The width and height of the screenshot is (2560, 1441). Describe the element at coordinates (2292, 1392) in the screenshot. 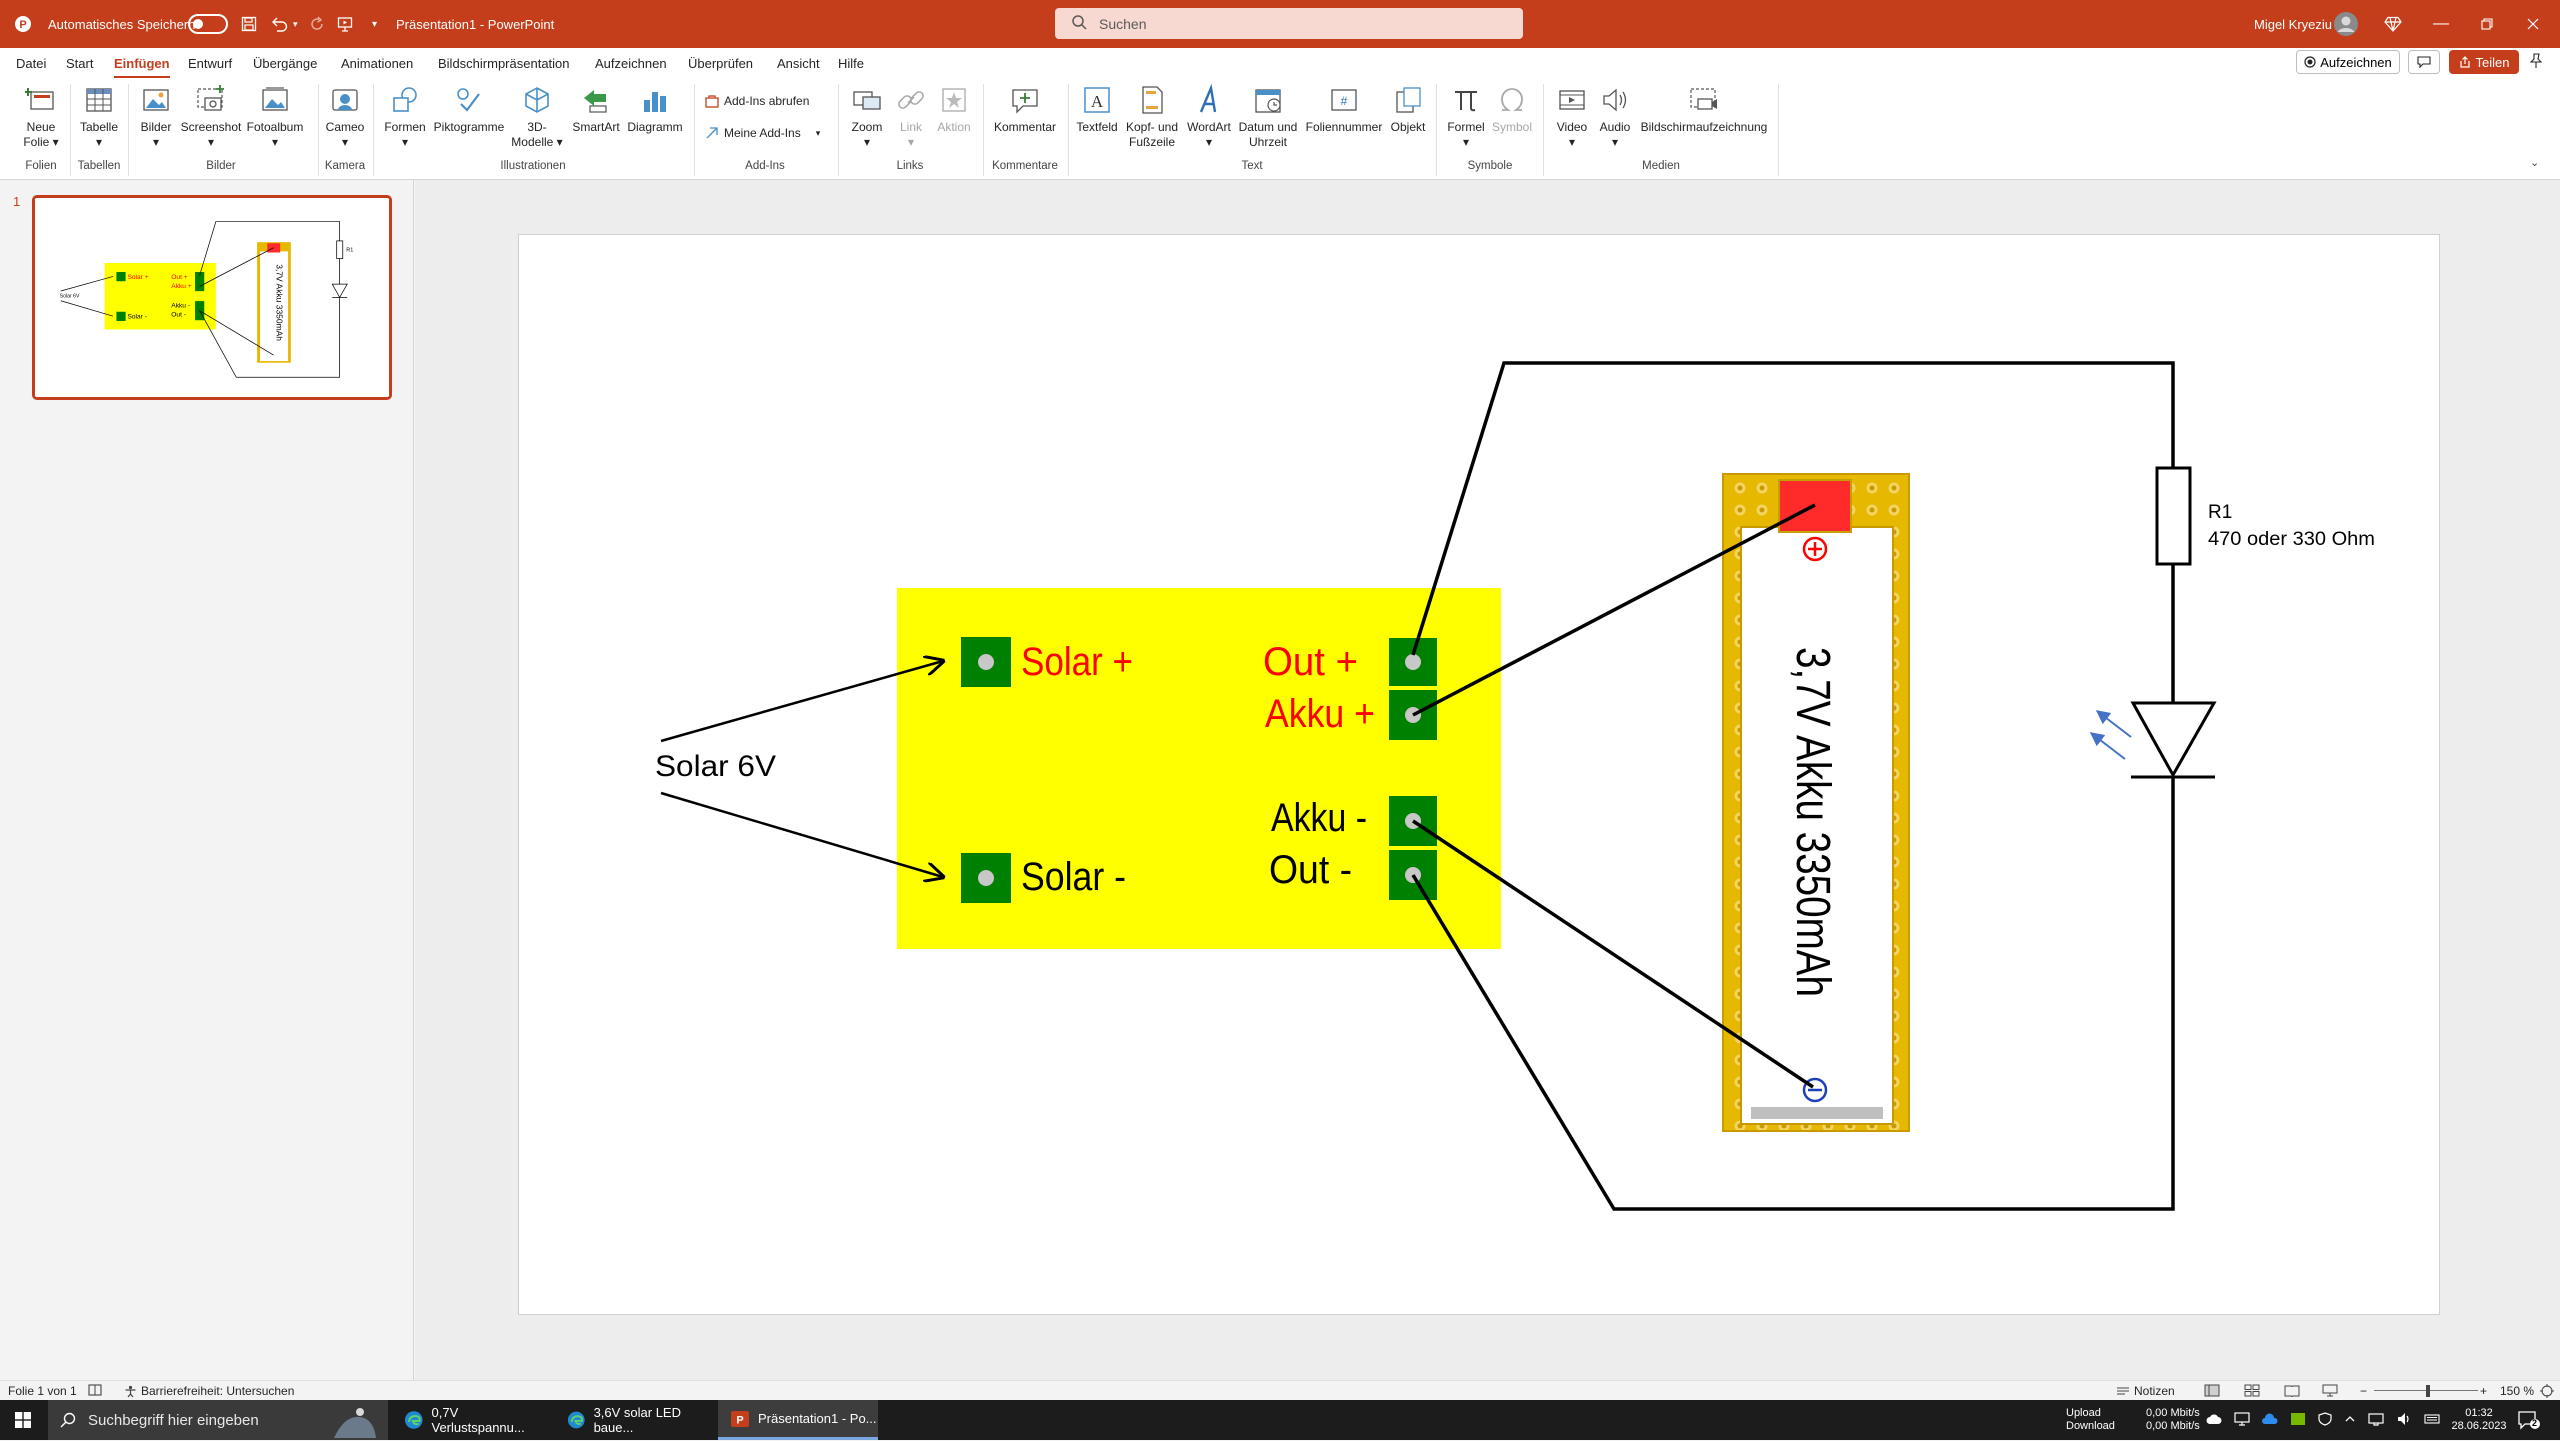

I see `reading-view-icon` at that location.